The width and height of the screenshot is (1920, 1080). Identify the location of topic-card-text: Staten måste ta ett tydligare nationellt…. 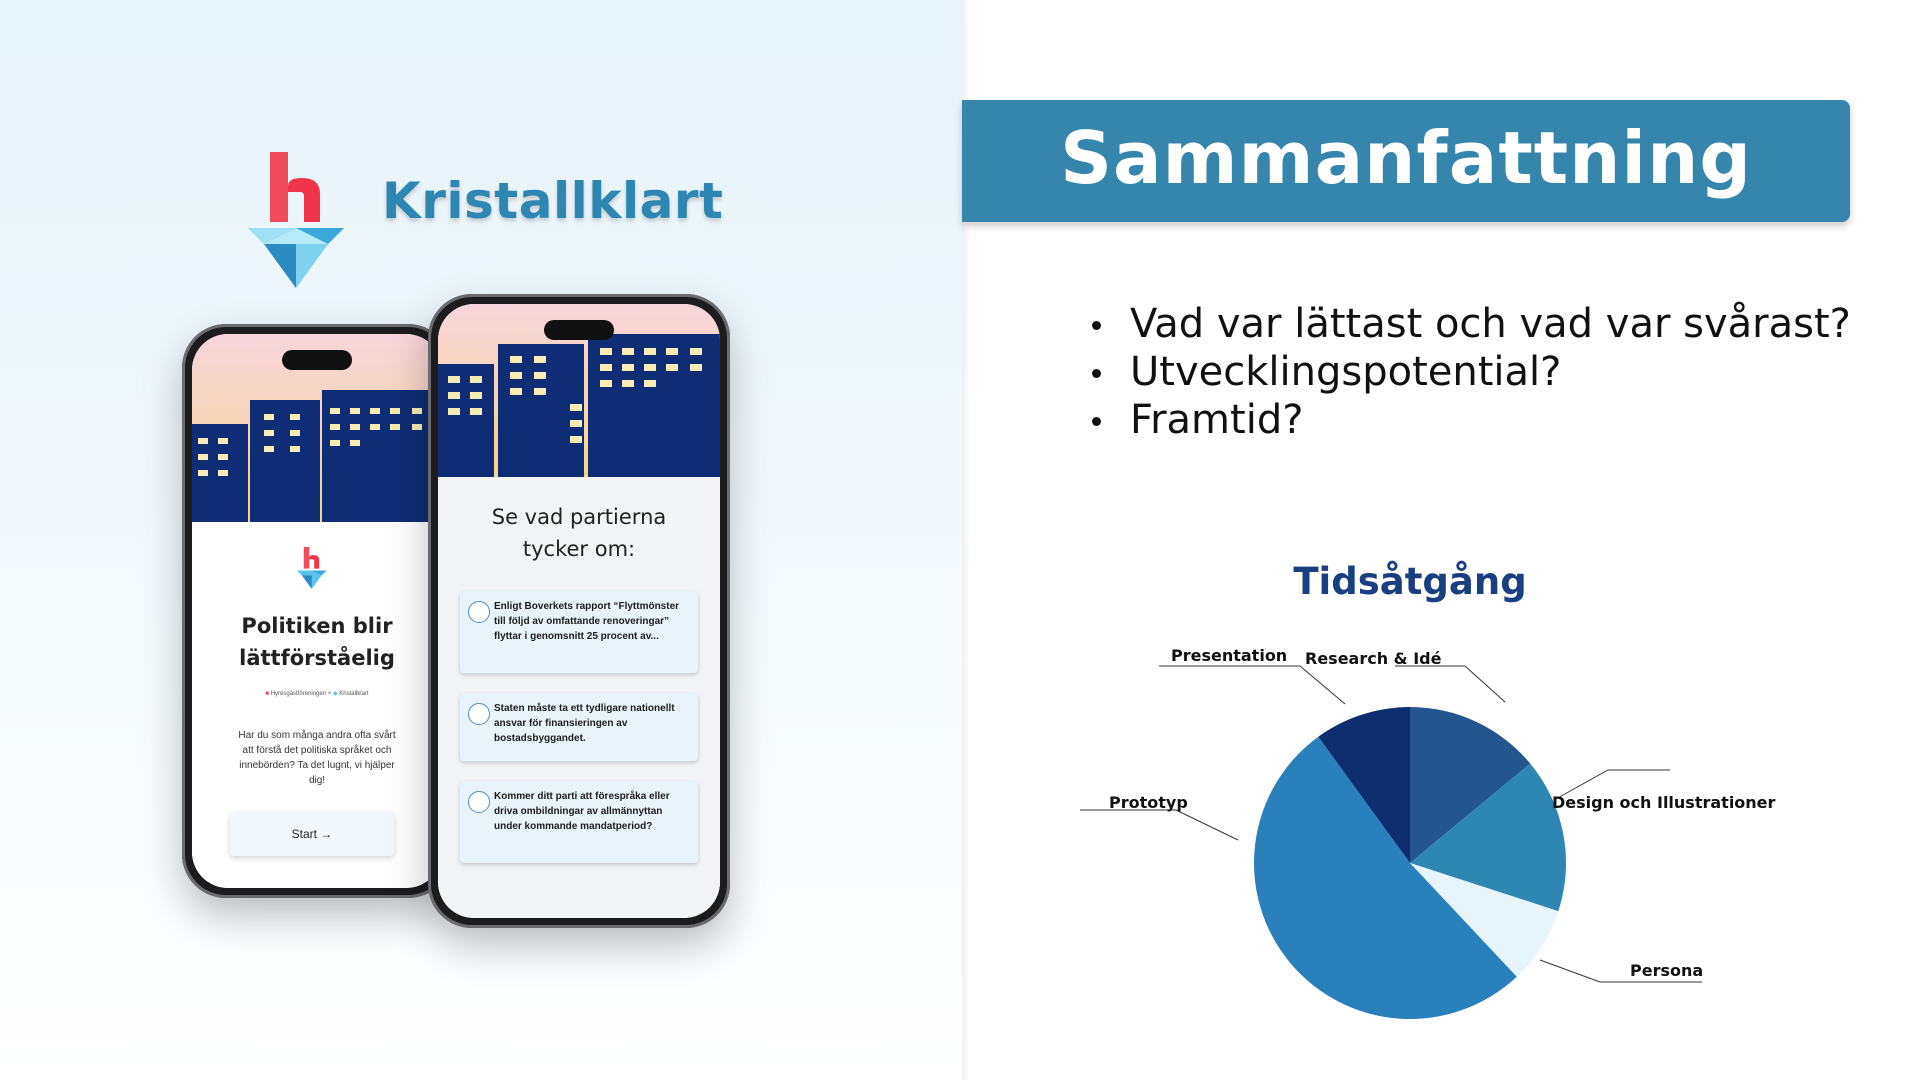
(584, 723).